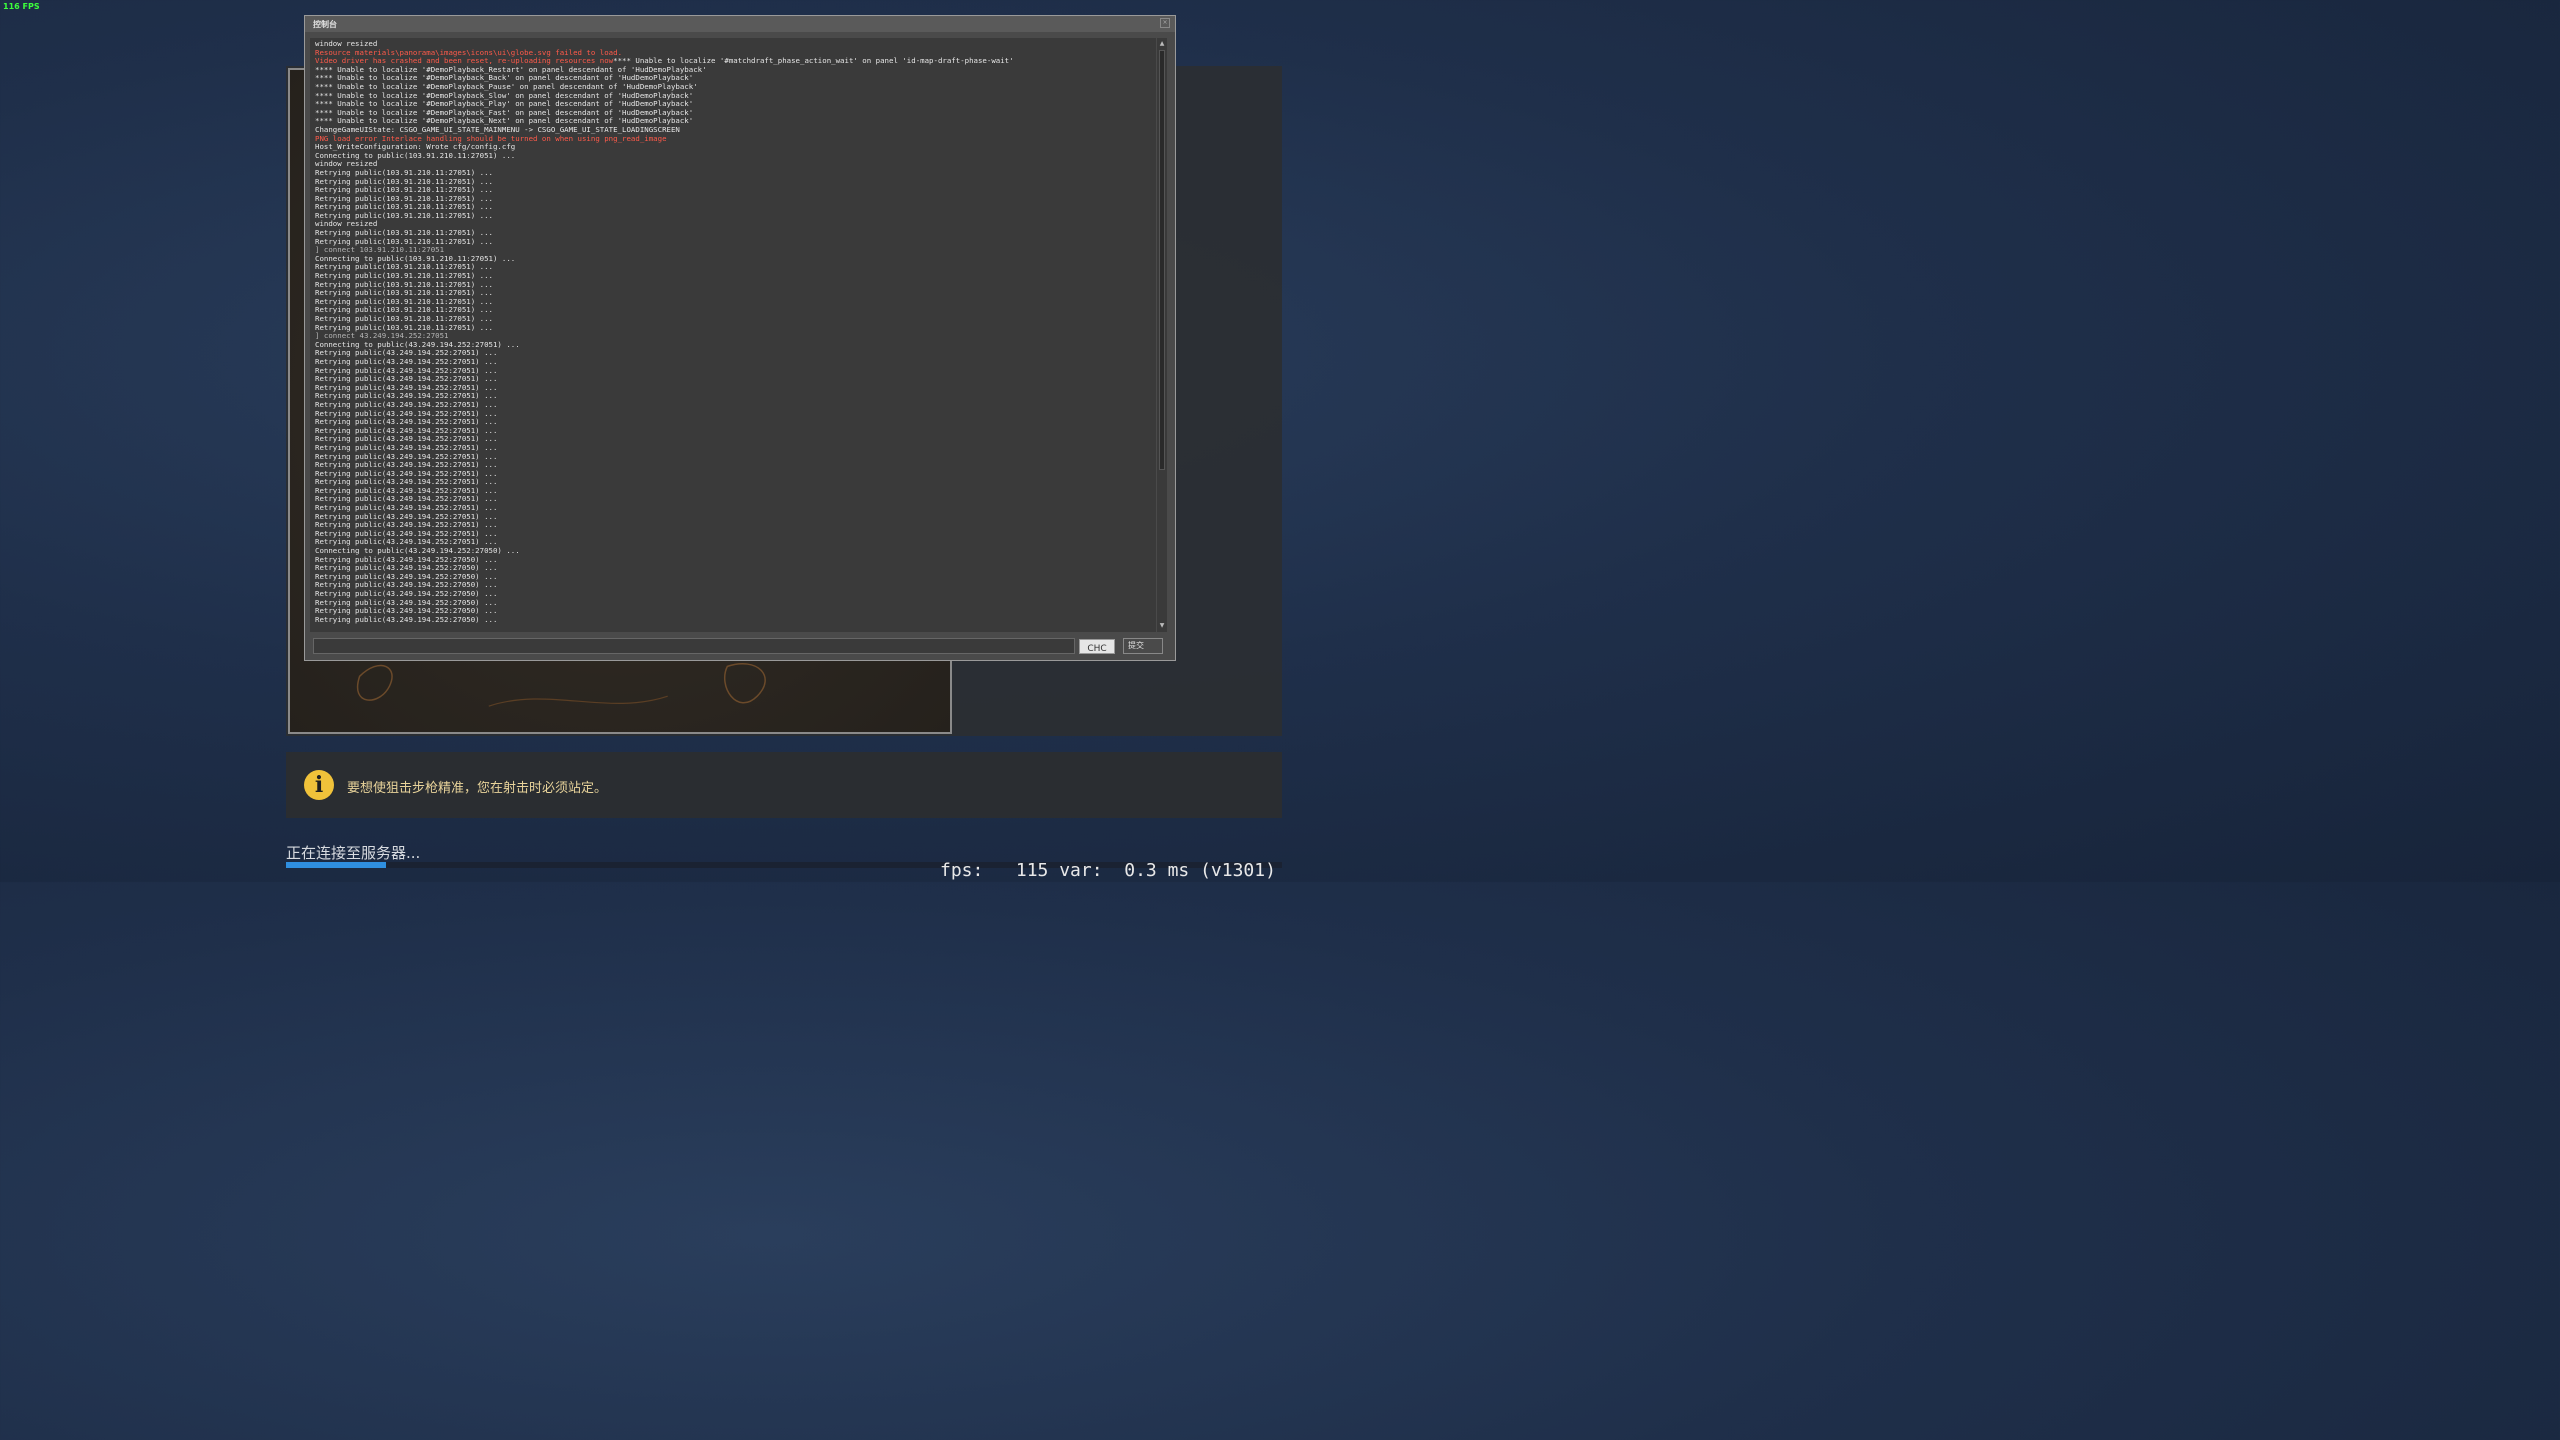  Describe the element at coordinates (740, 24) in the screenshot. I see `console-titlebar: 控制台 ×` at that location.